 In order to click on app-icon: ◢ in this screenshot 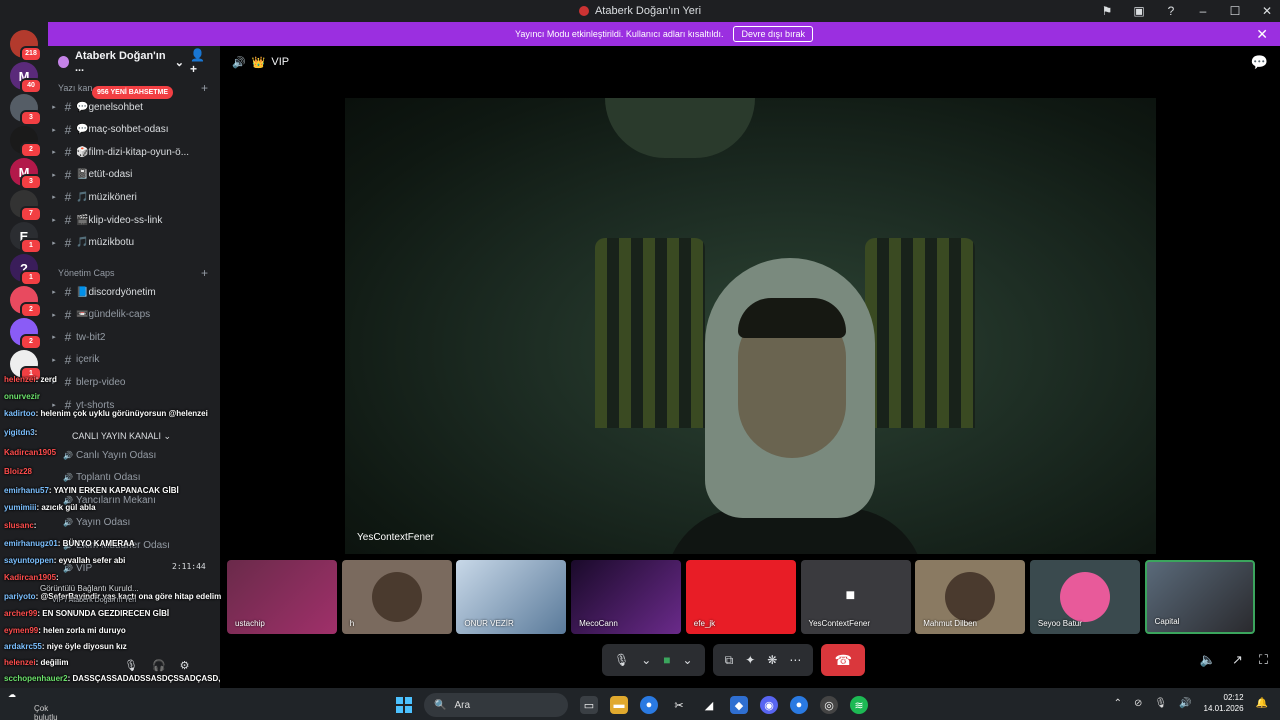, I will do `click(709, 705)`.